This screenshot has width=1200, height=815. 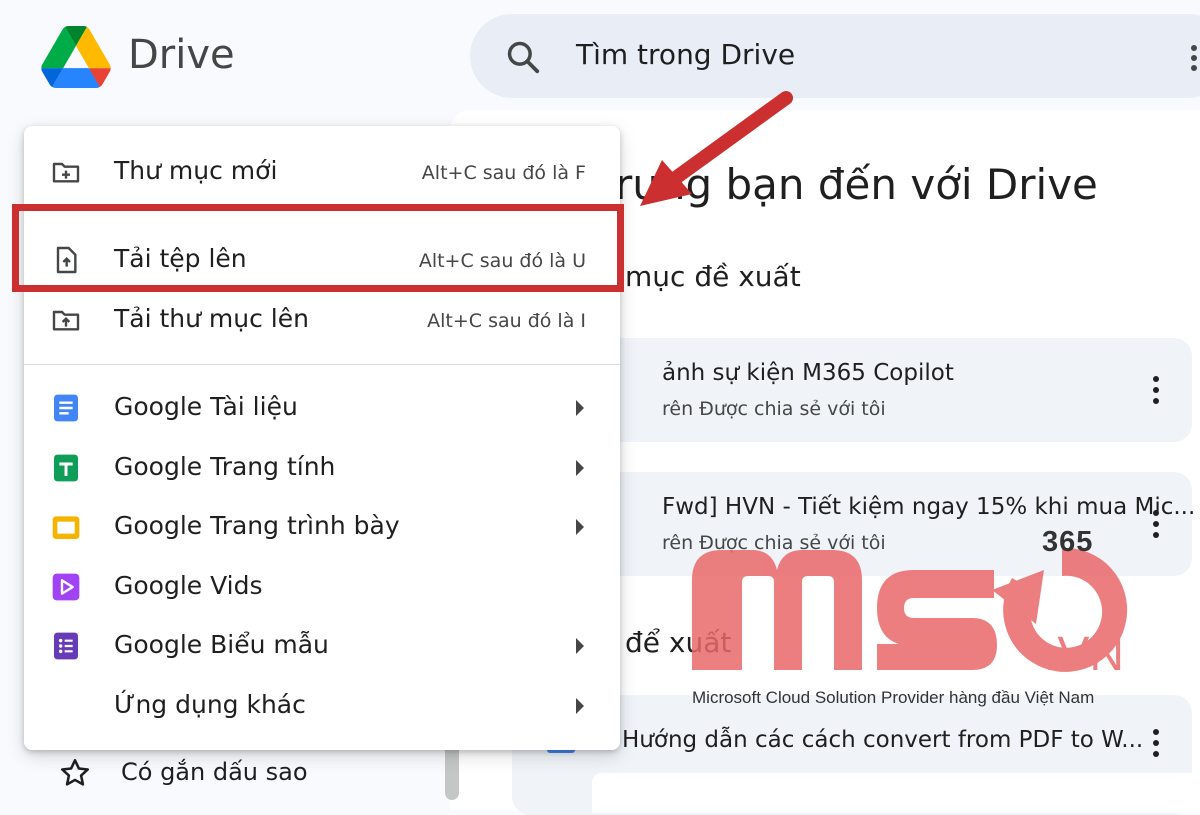 I want to click on menu-item-google-slides: Google Trang trình bày, so click(x=322, y=526).